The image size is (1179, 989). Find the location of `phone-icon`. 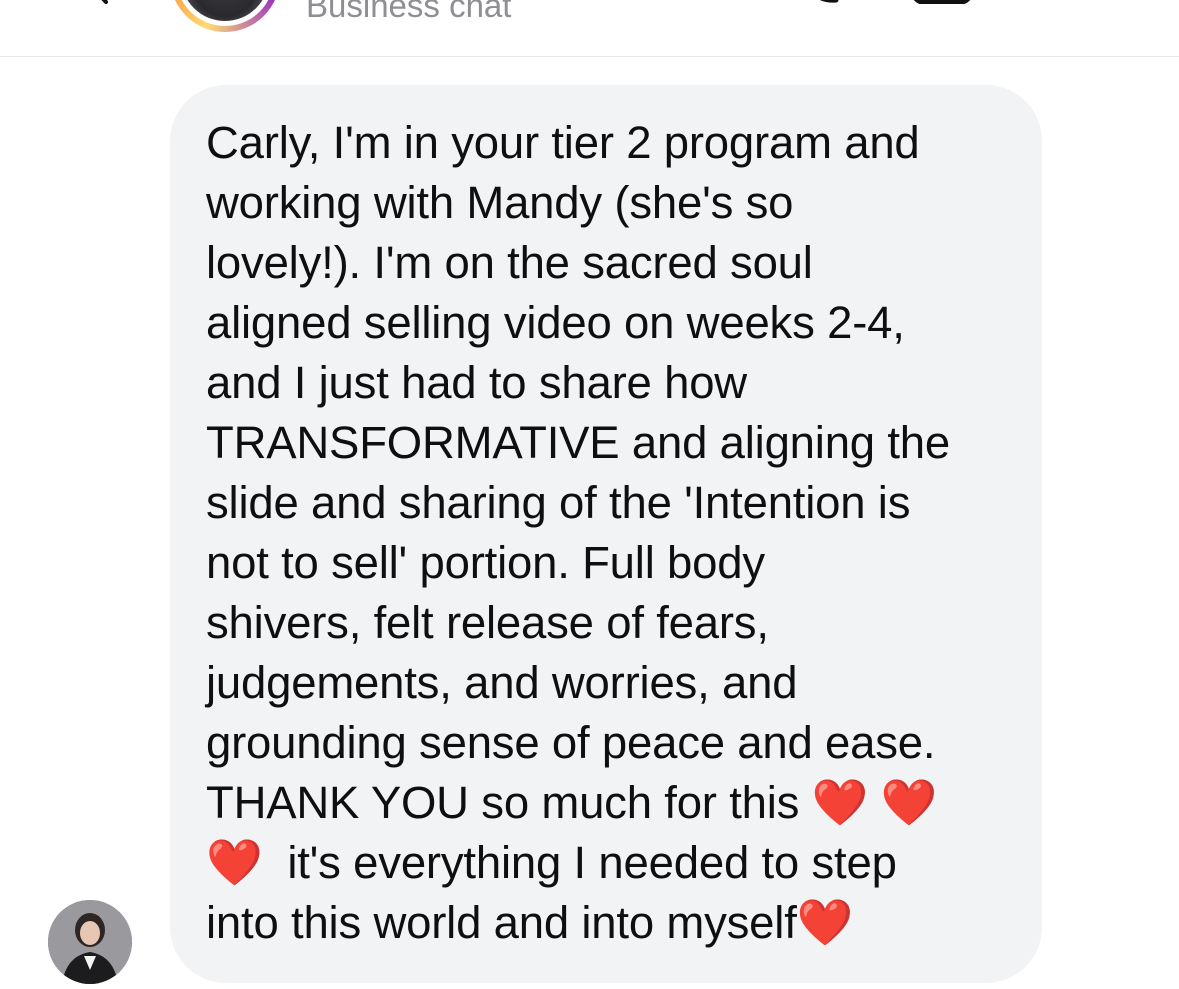

phone-icon is located at coordinates (820, 2).